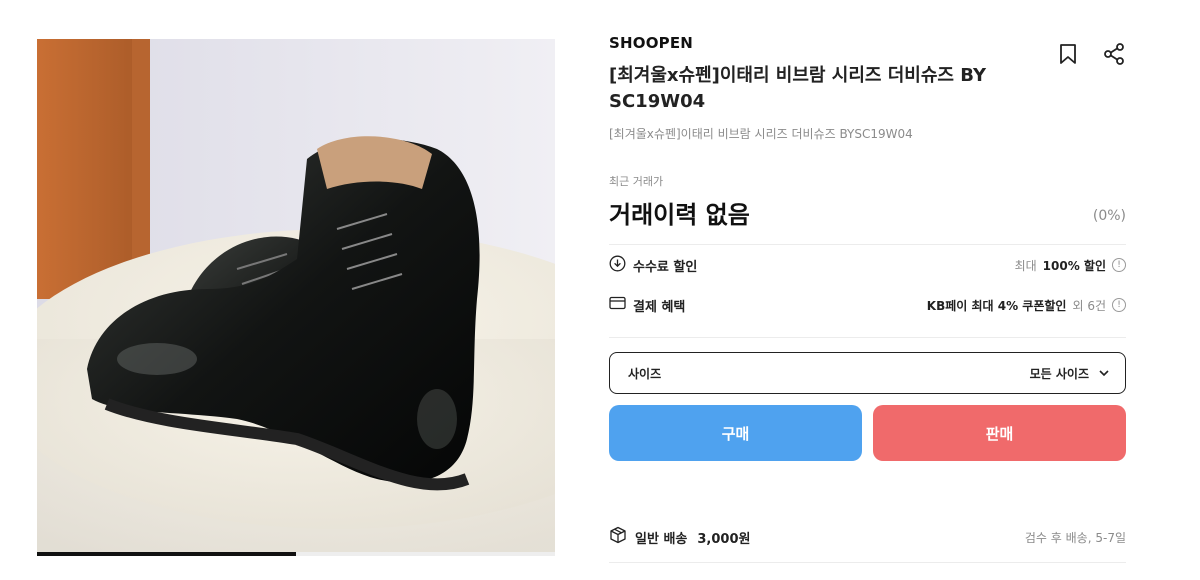 The height and width of the screenshot is (580, 1200). I want to click on benefit-fee-value: 최대 100% 할인 !, so click(1070, 265).